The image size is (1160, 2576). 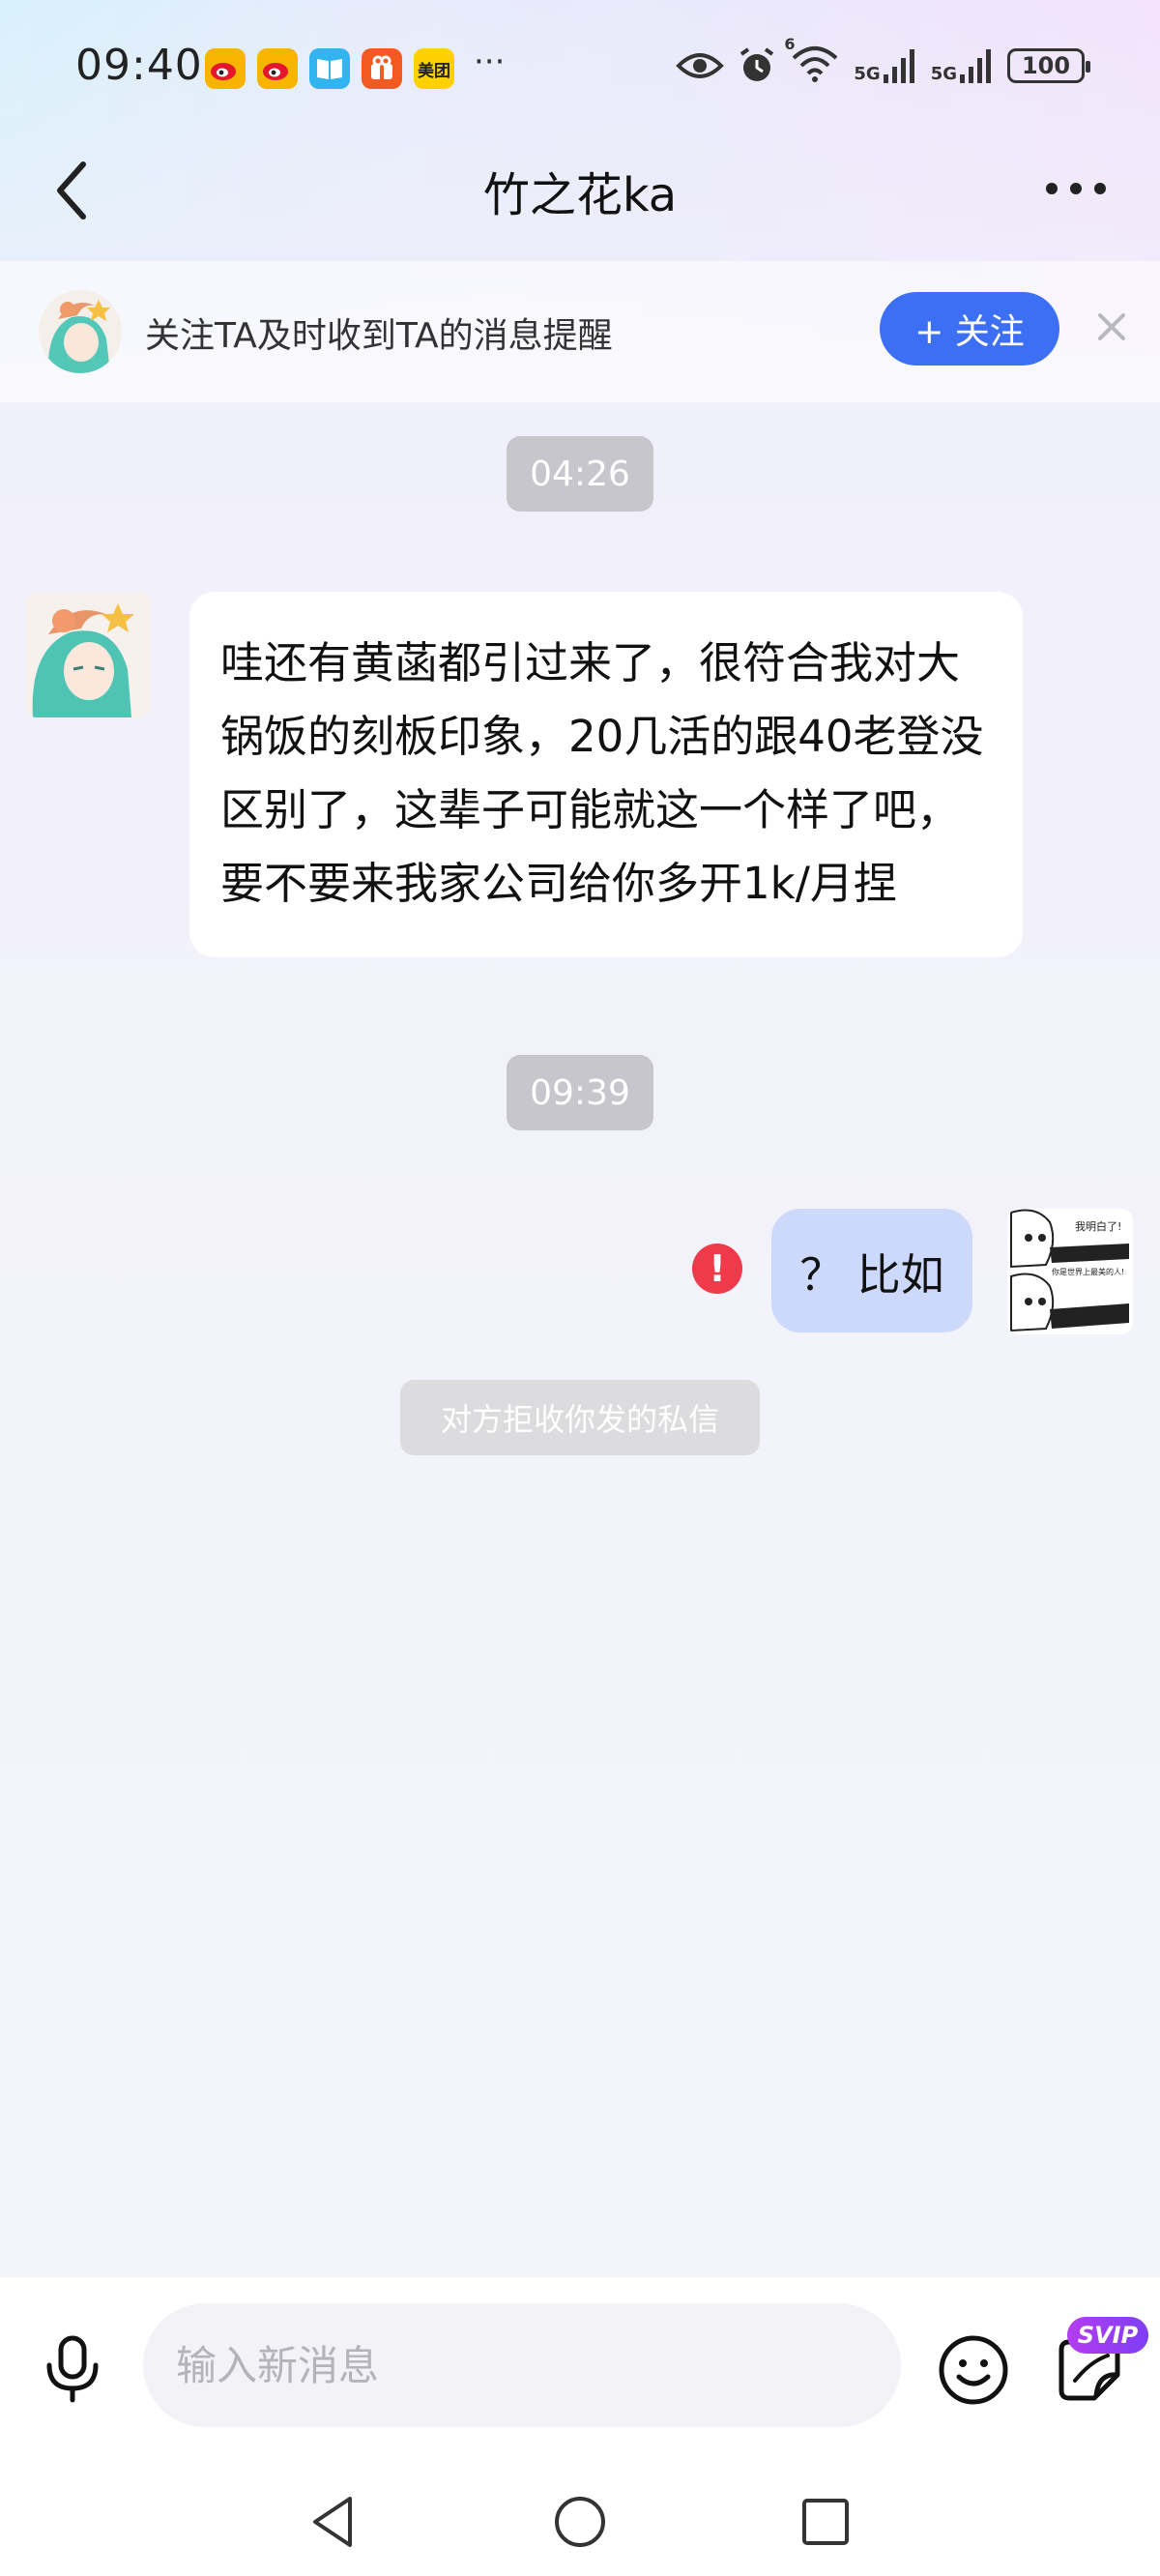 I want to click on network-type-1: 5G, so click(x=868, y=74).